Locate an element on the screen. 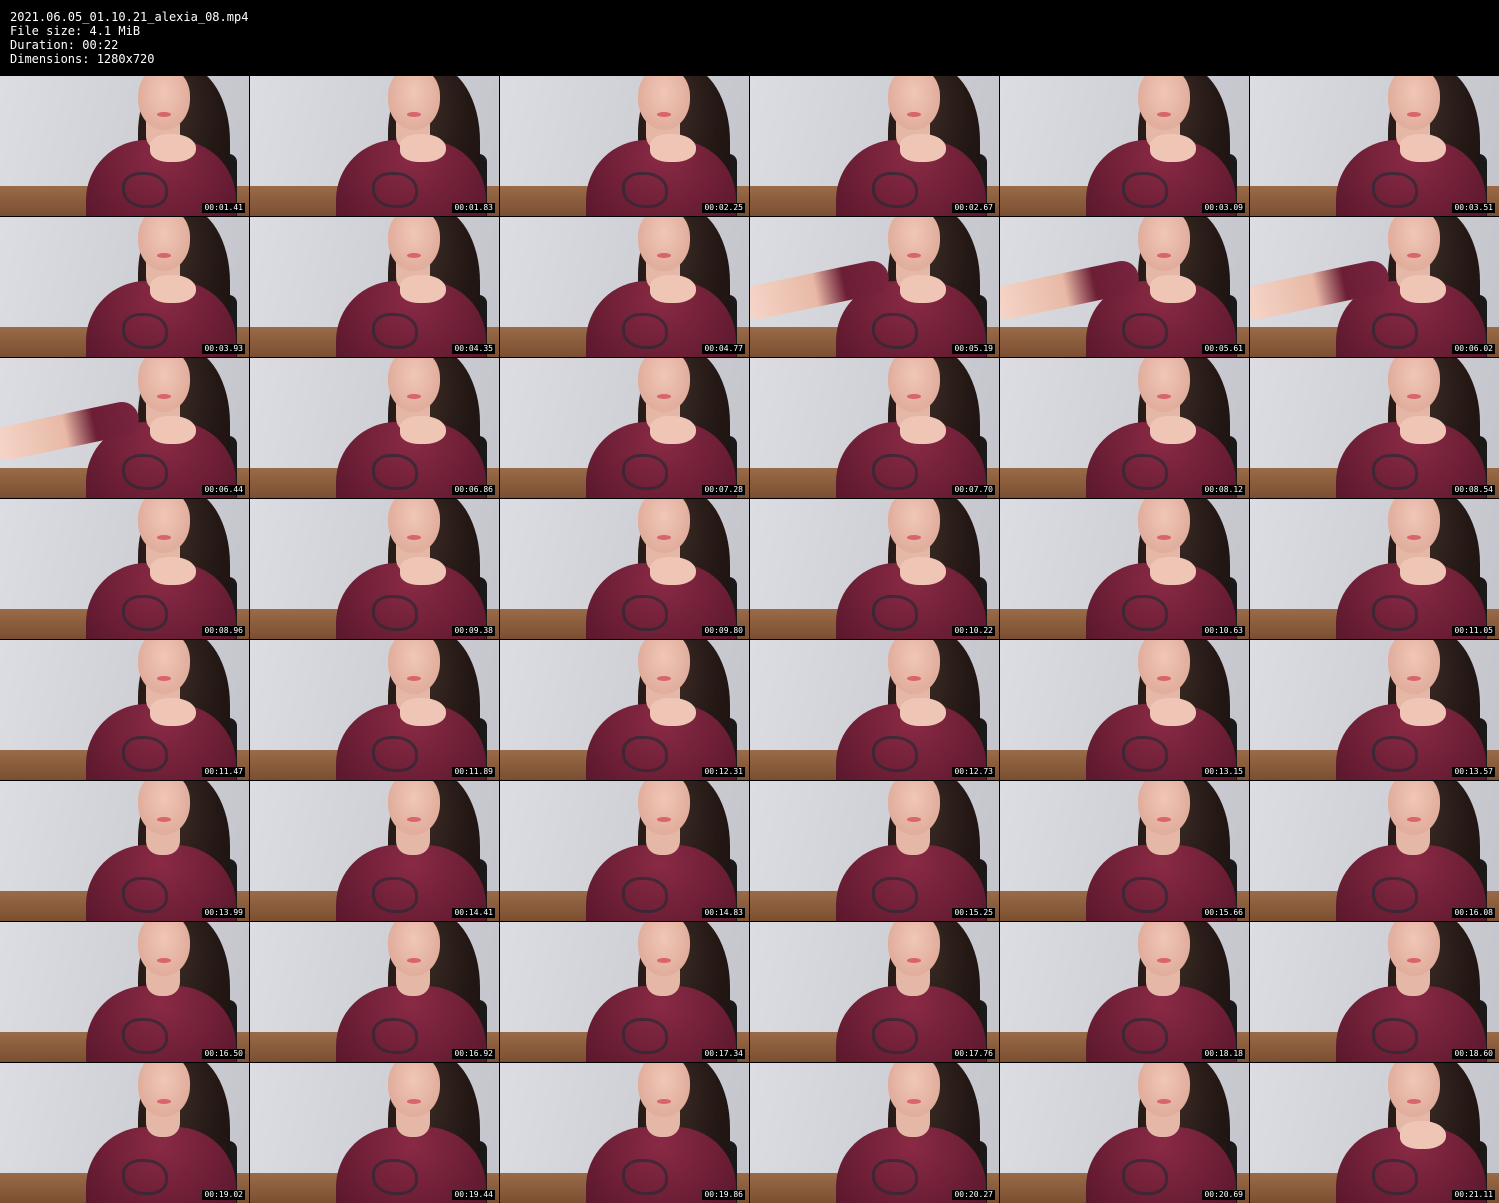 This screenshot has height=1203, width=1499. thumbnail-frame: 00:04.35 is located at coordinates (374, 287).